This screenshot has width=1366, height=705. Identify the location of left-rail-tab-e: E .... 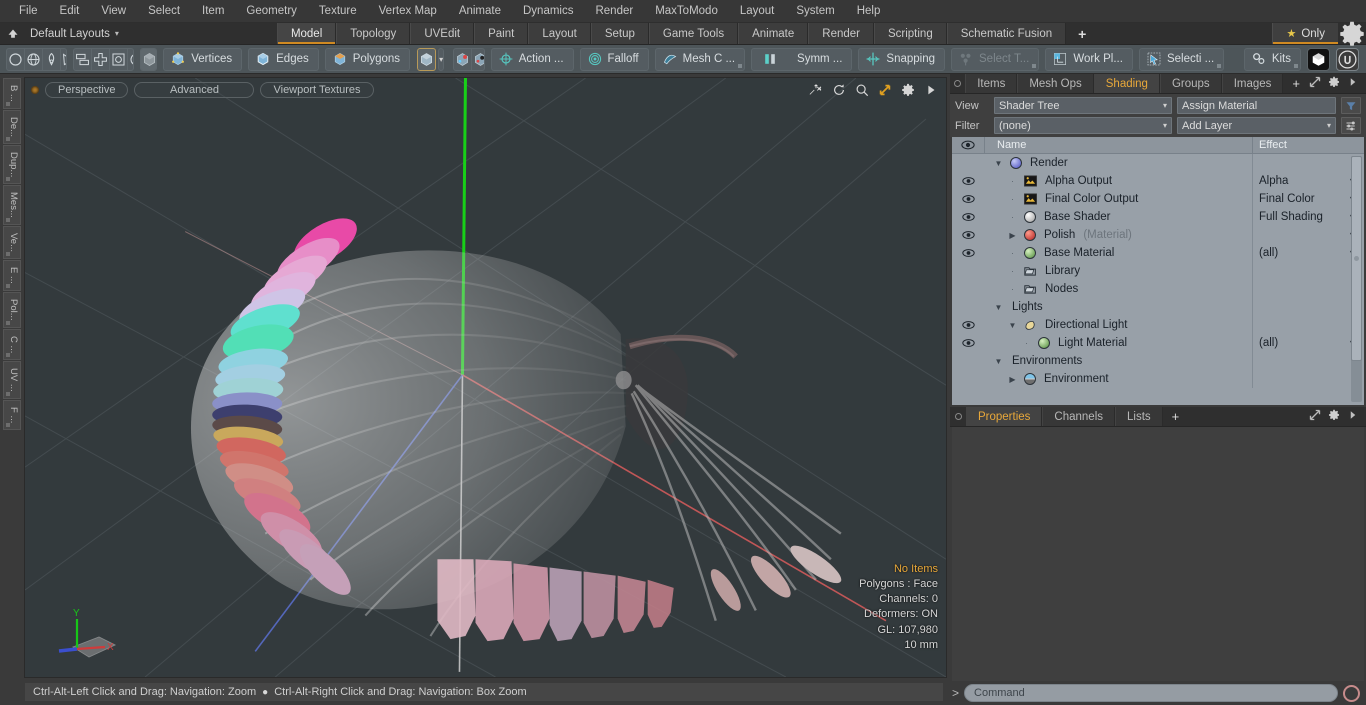
(12, 276).